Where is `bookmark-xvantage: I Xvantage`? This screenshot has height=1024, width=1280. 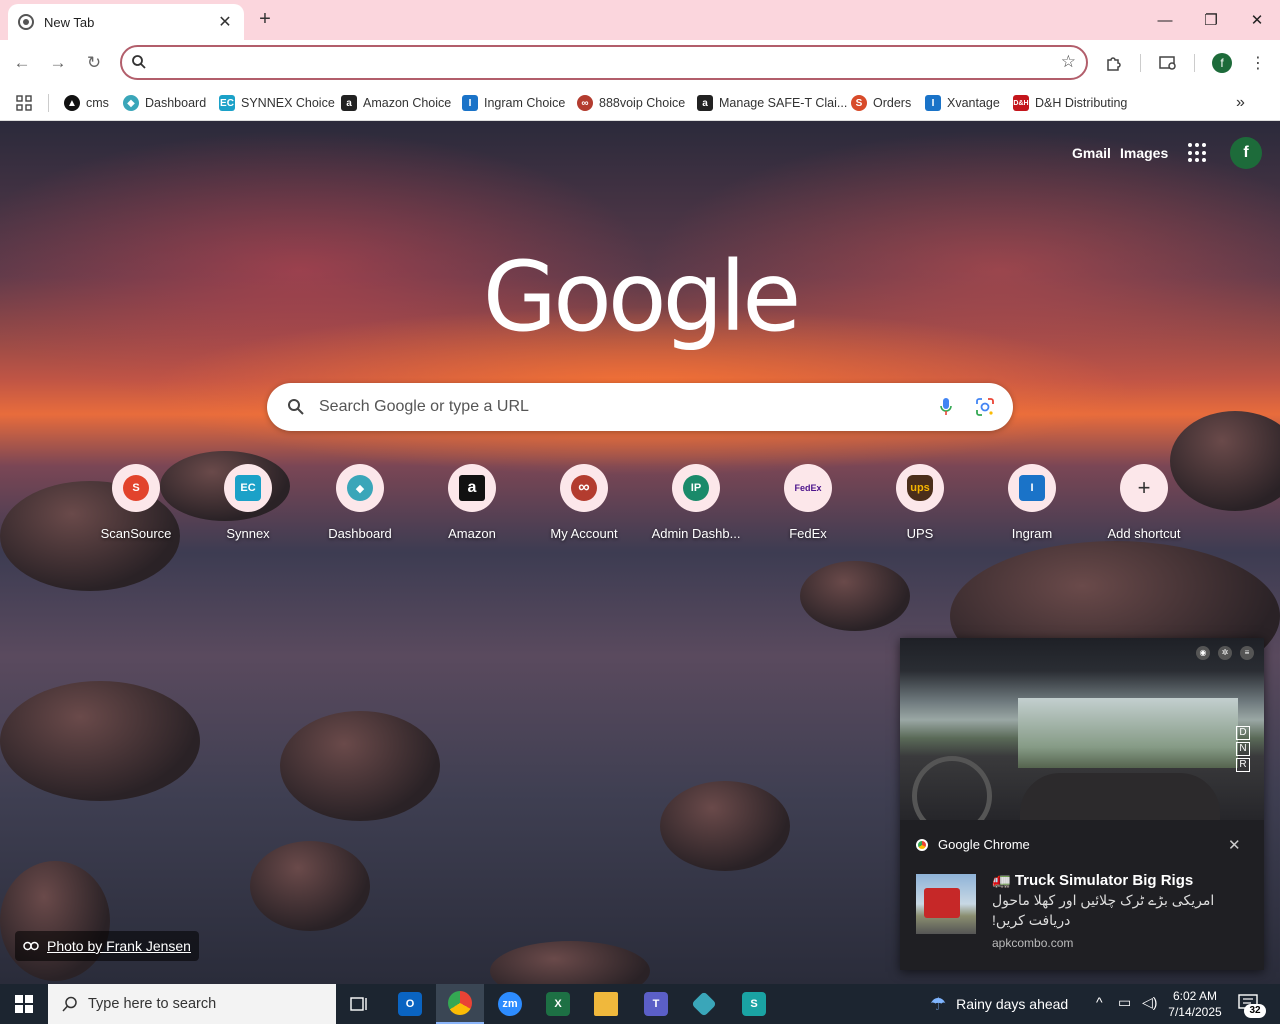 bookmark-xvantage: I Xvantage is located at coordinates (962, 103).